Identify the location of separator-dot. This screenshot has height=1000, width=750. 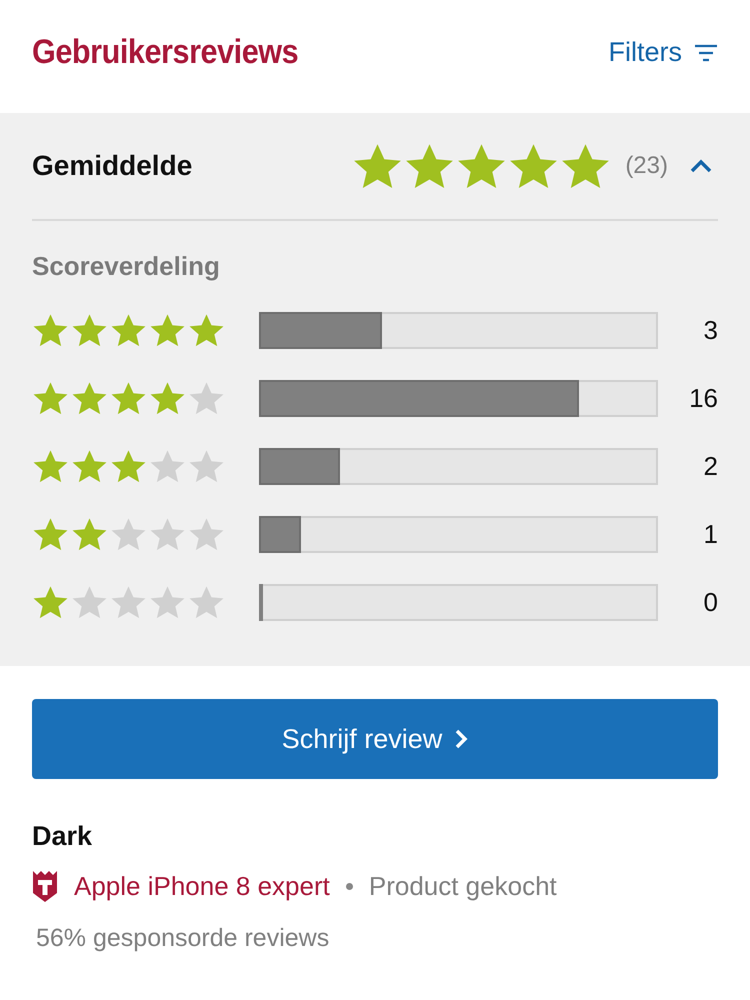
(349, 886).